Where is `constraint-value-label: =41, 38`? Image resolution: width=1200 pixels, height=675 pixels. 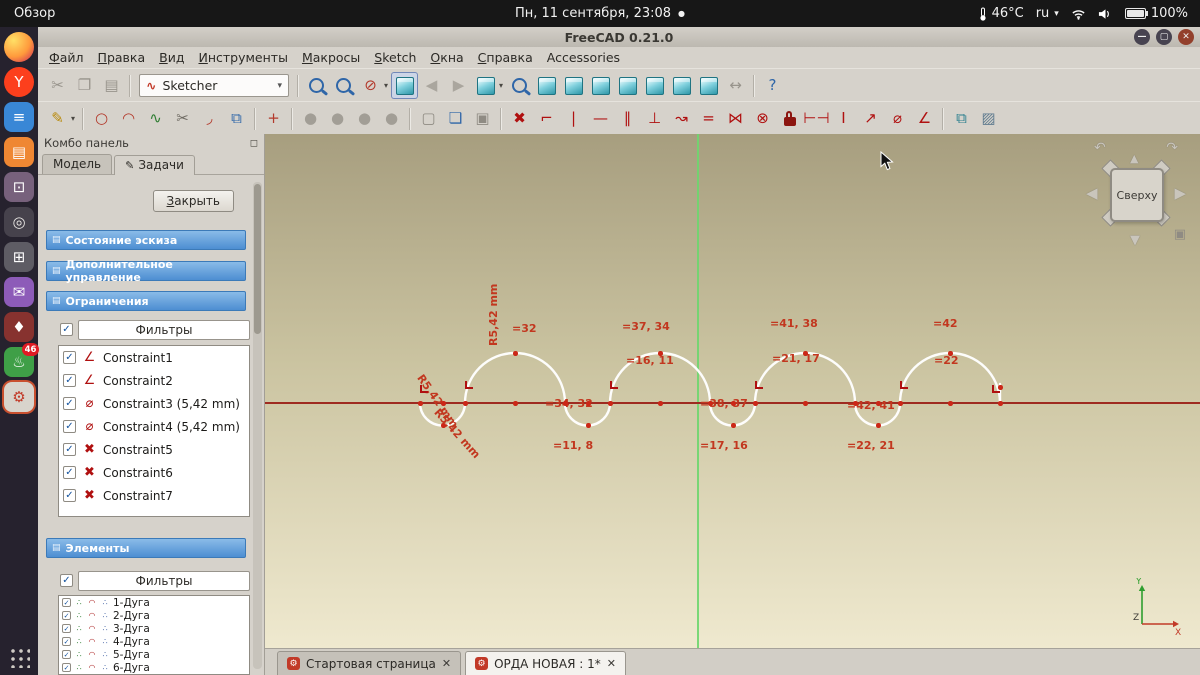 constraint-value-label: =41, 38 is located at coordinates (794, 323).